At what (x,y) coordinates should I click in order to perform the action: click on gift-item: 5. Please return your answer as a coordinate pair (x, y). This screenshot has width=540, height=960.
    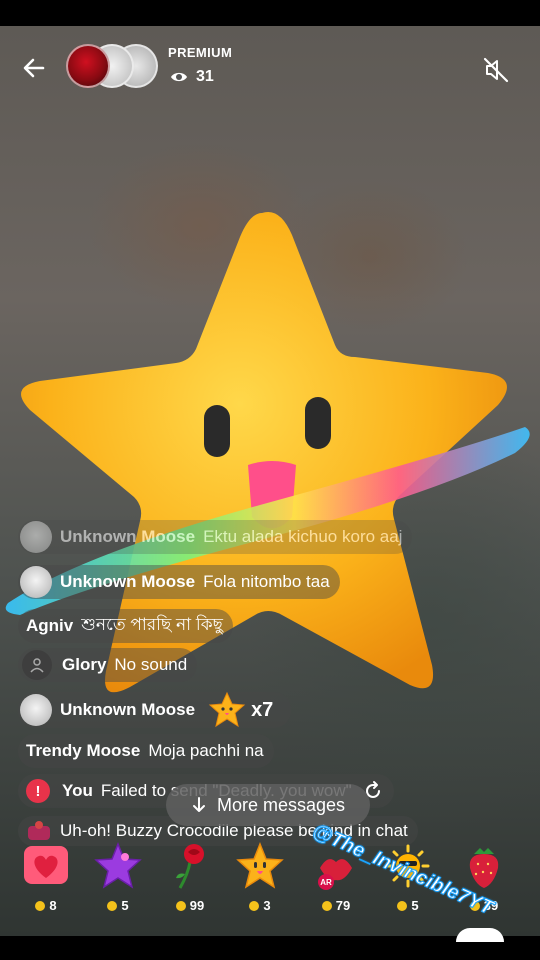
    Looking at the image, I should click on (118, 878).